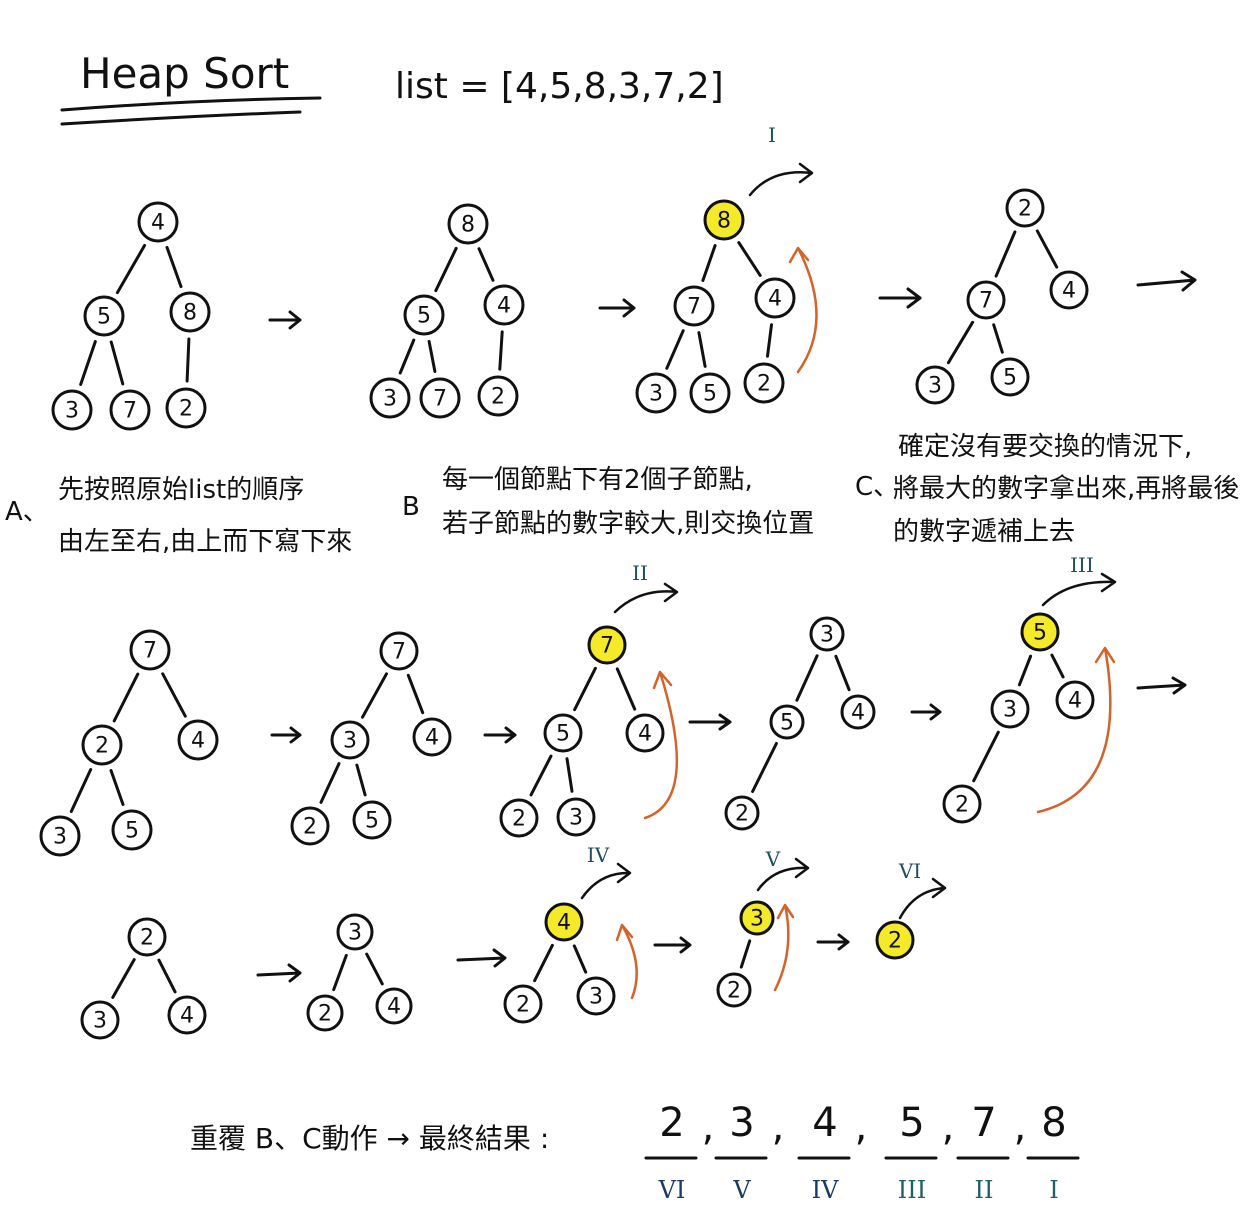 This screenshot has width=1252, height=1231. I want to click on heap-tree: 5 3 4 2 III, so click(1018, 688).